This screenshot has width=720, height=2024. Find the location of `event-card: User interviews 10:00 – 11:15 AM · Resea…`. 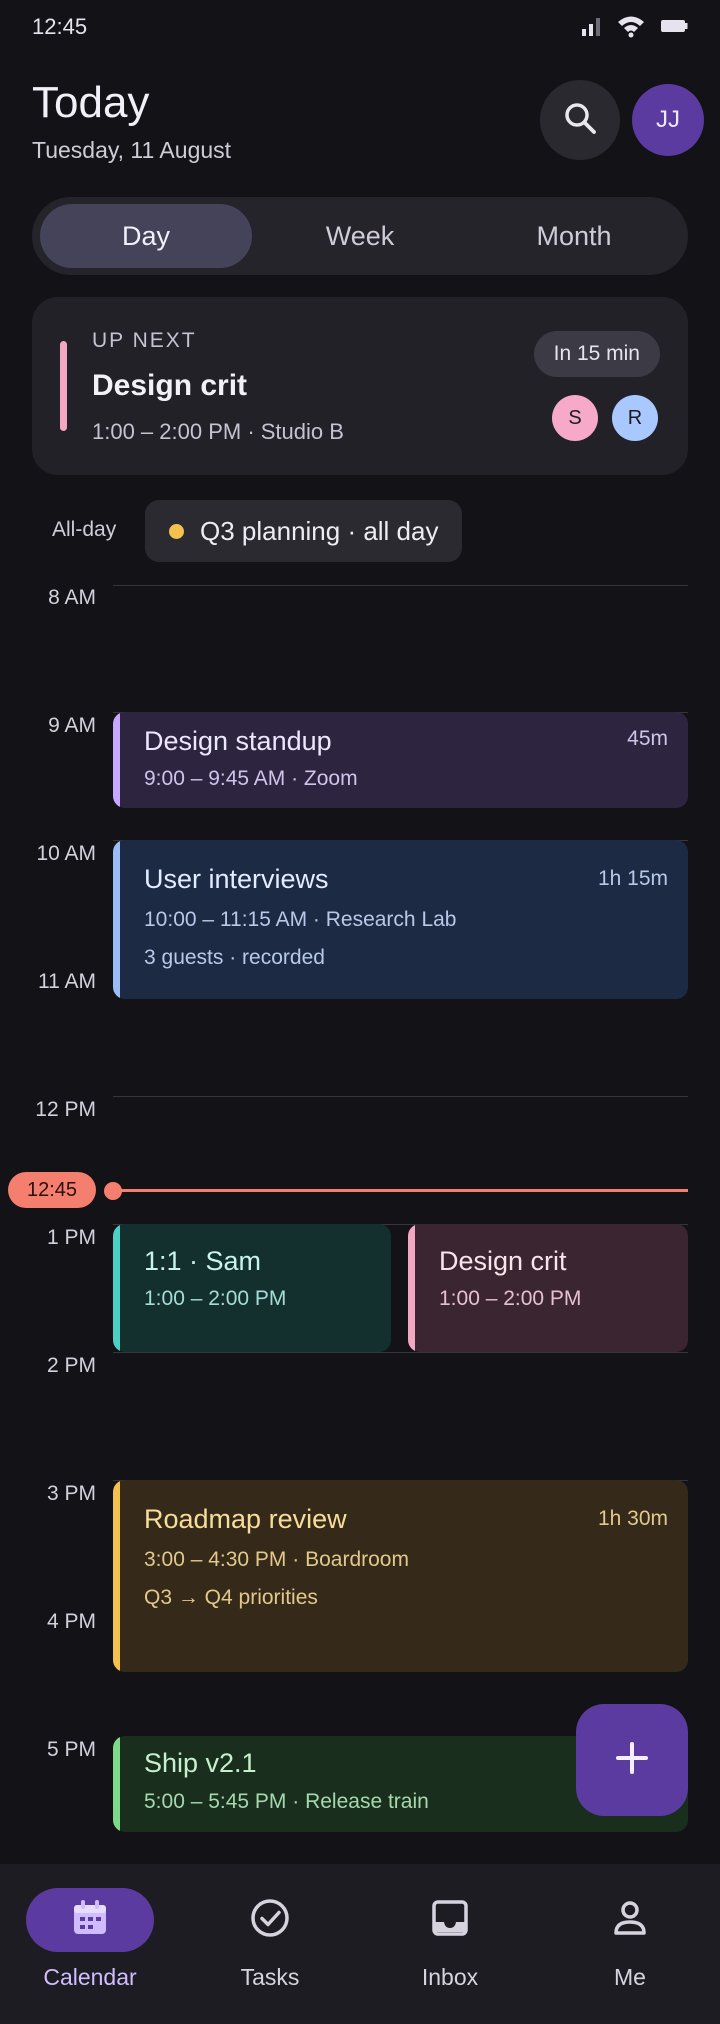

event-card: User interviews 10:00 – 11:15 AM · Resea… is located at coordinates (400, 919).